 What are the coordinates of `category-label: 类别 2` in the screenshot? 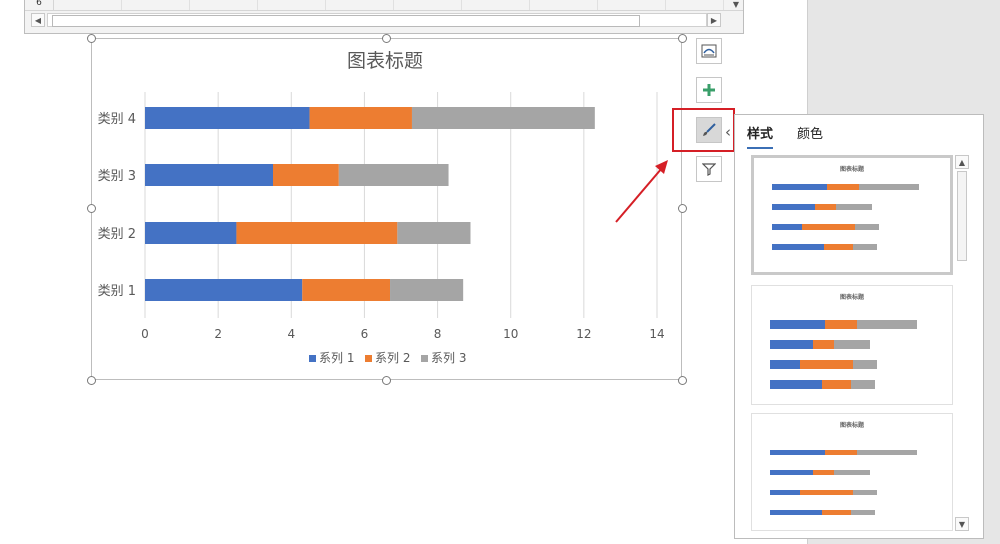 It's located at (117, 234).